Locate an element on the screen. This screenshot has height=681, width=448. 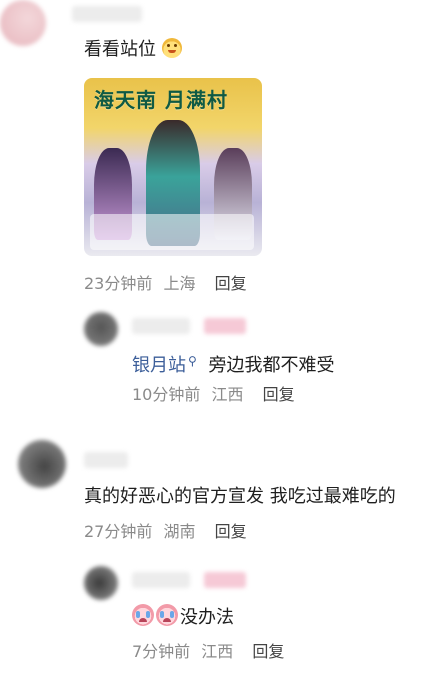
reply-text-2: 没办法 is located at coordinates (183, 616).